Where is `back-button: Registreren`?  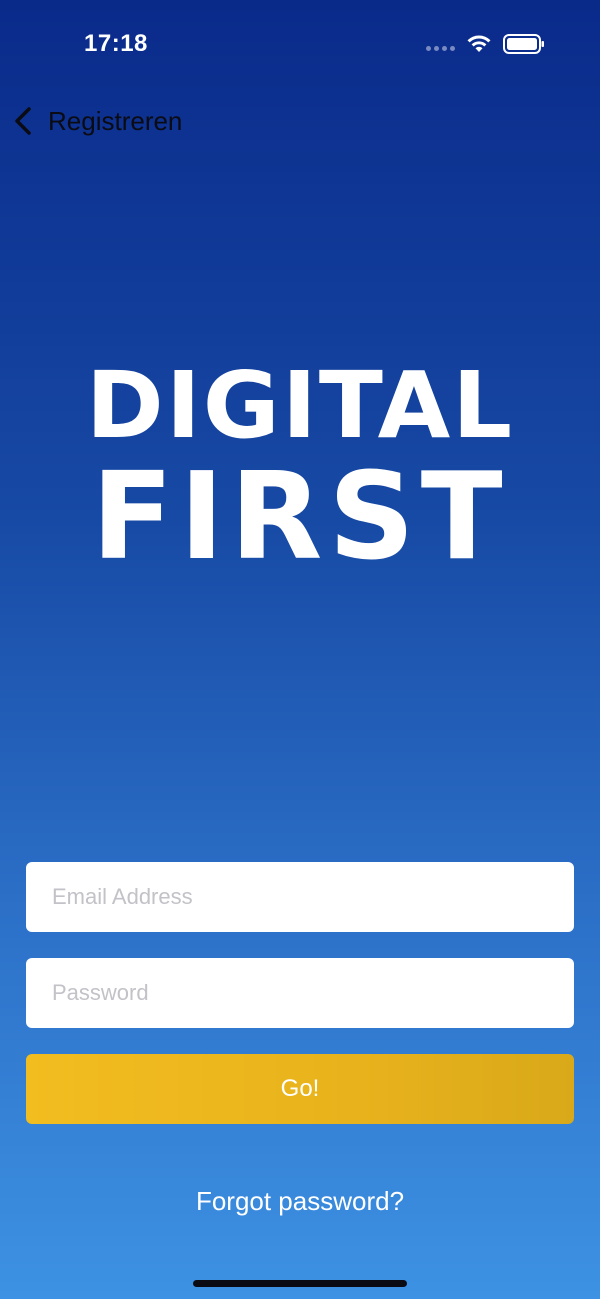
back-button: Registreren is located at coordinates (97, 121).